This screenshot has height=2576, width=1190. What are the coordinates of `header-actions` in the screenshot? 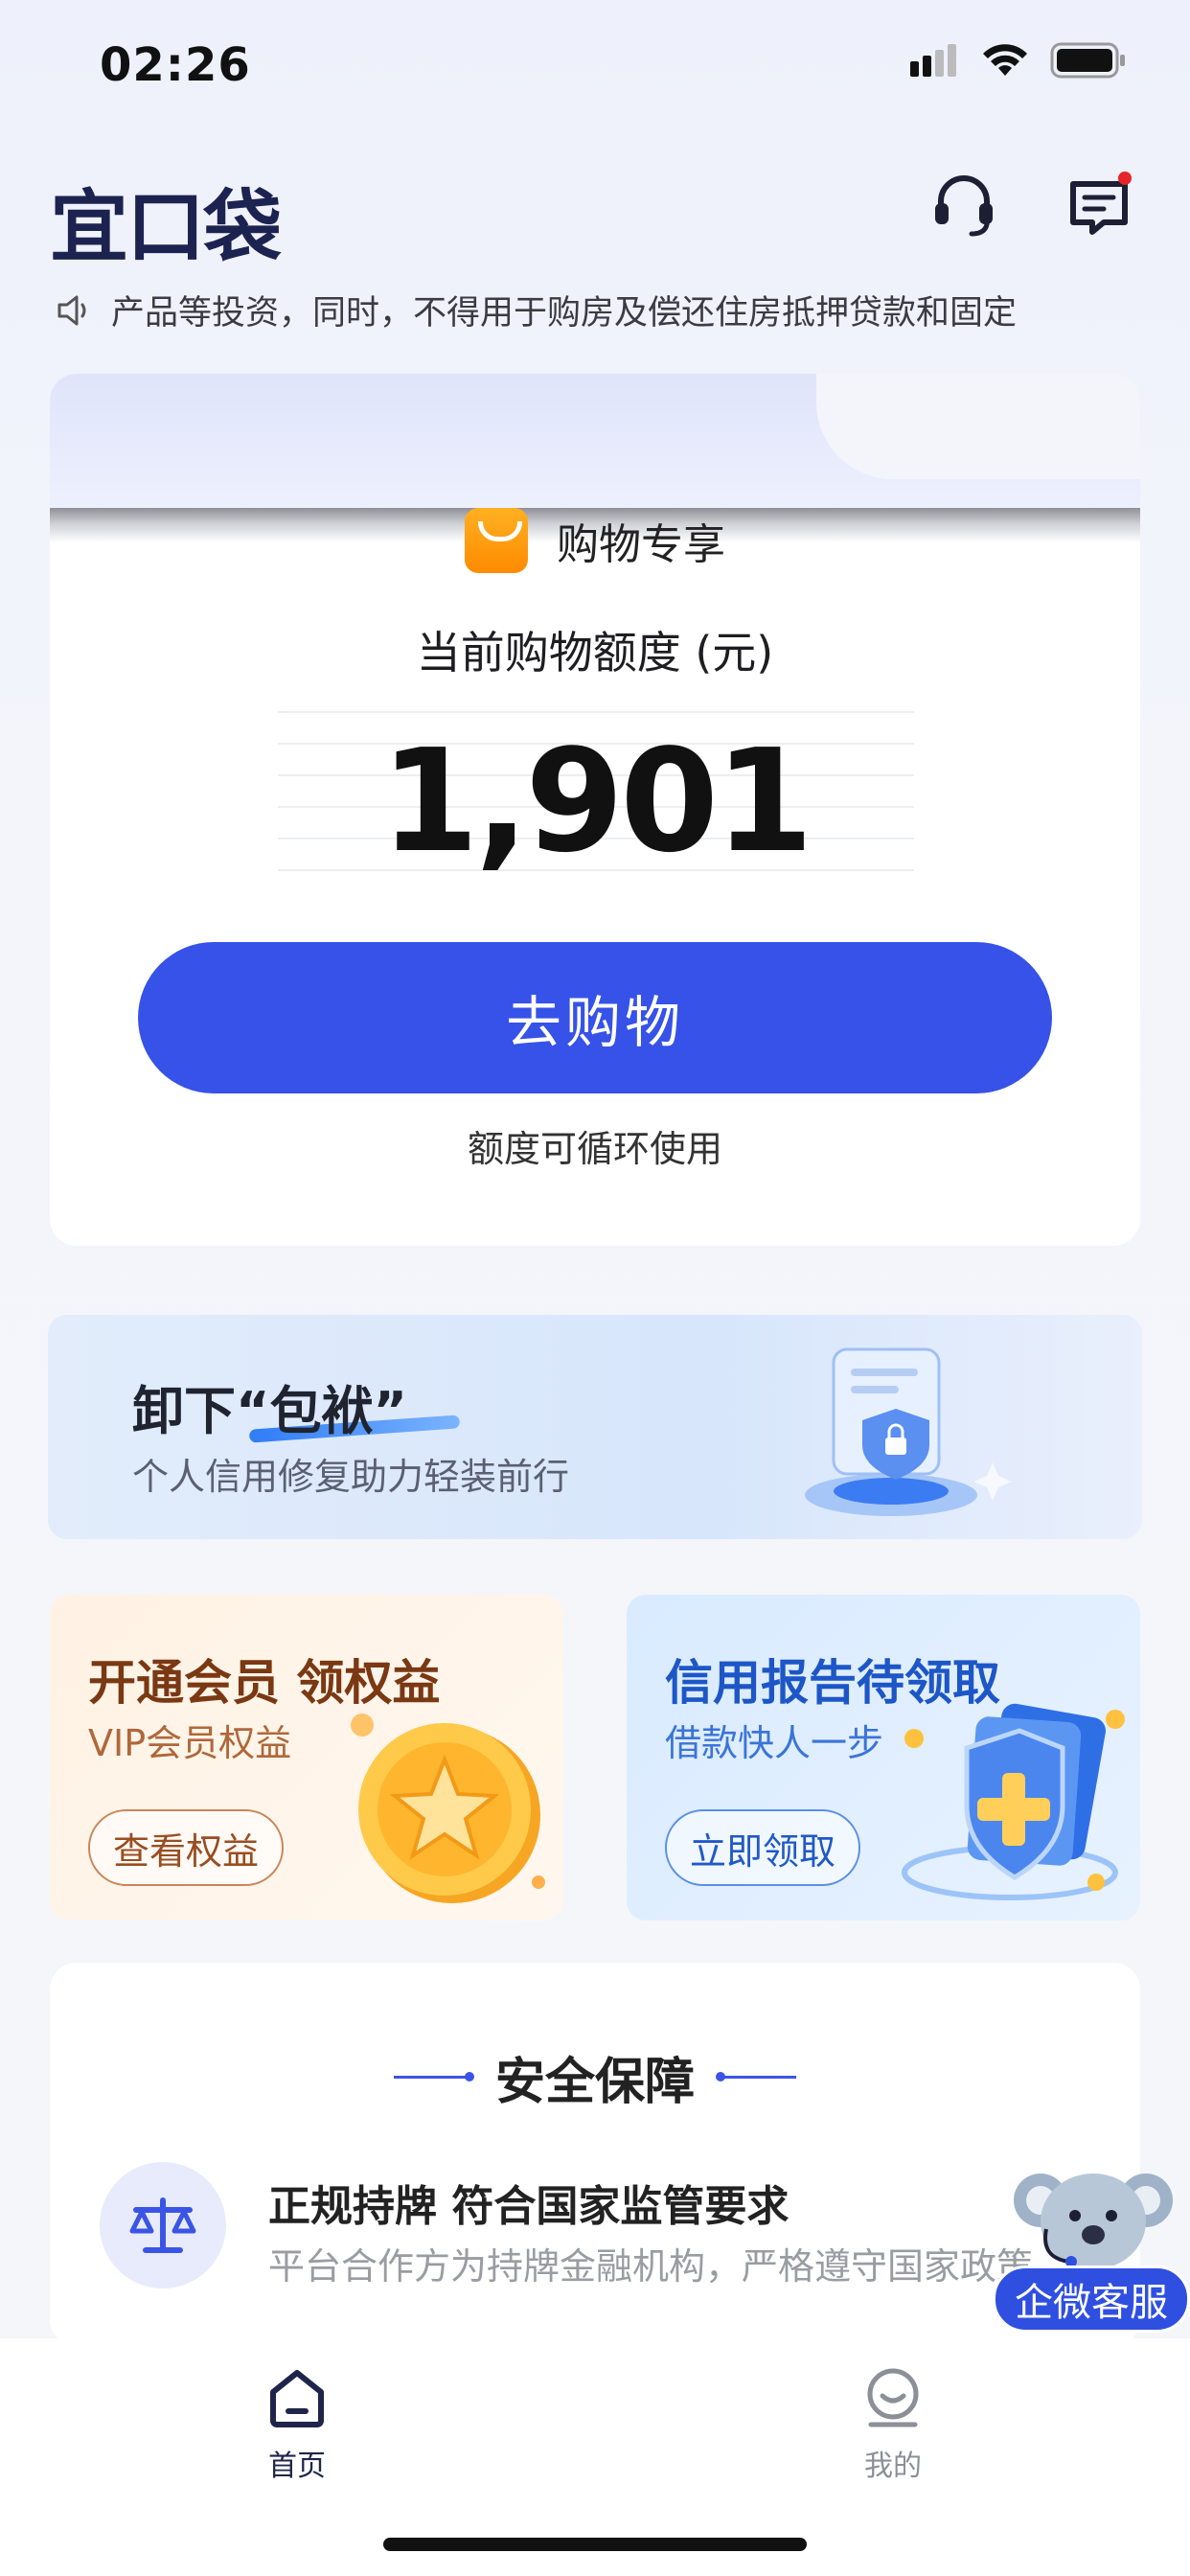 It's located at (1032, 205).